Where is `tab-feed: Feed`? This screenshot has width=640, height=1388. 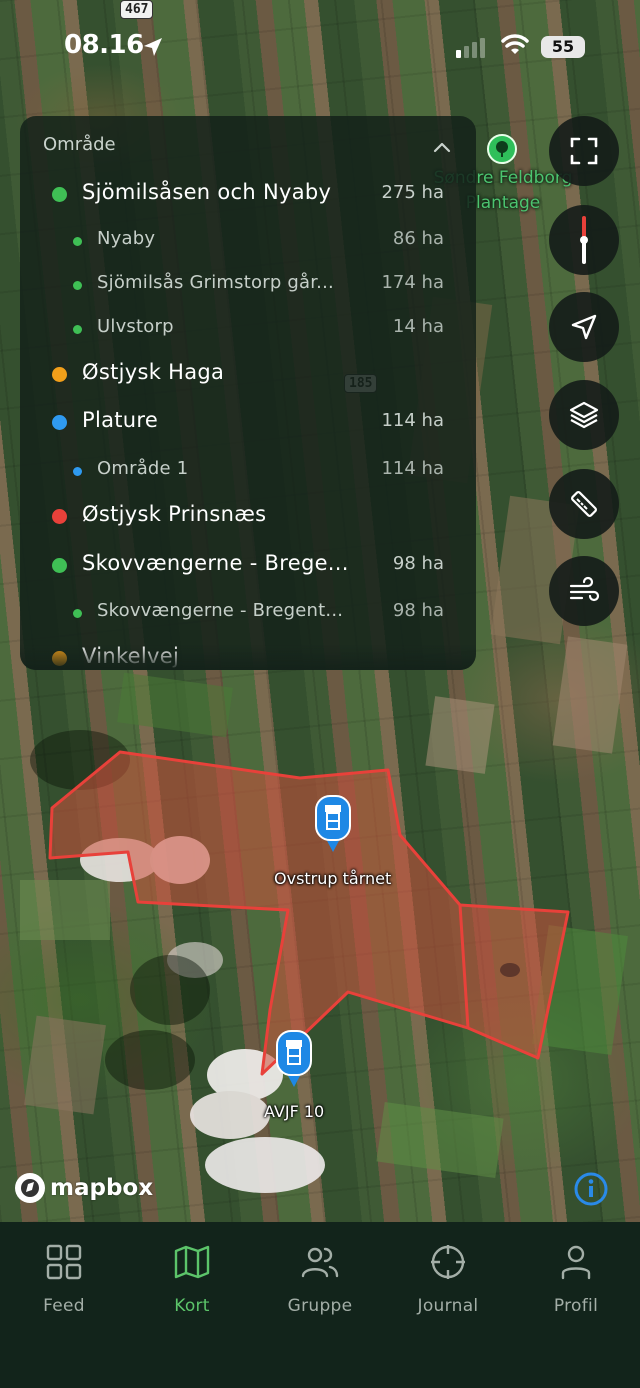 tab-feed: Feed is located at coordinates (64, 1287).